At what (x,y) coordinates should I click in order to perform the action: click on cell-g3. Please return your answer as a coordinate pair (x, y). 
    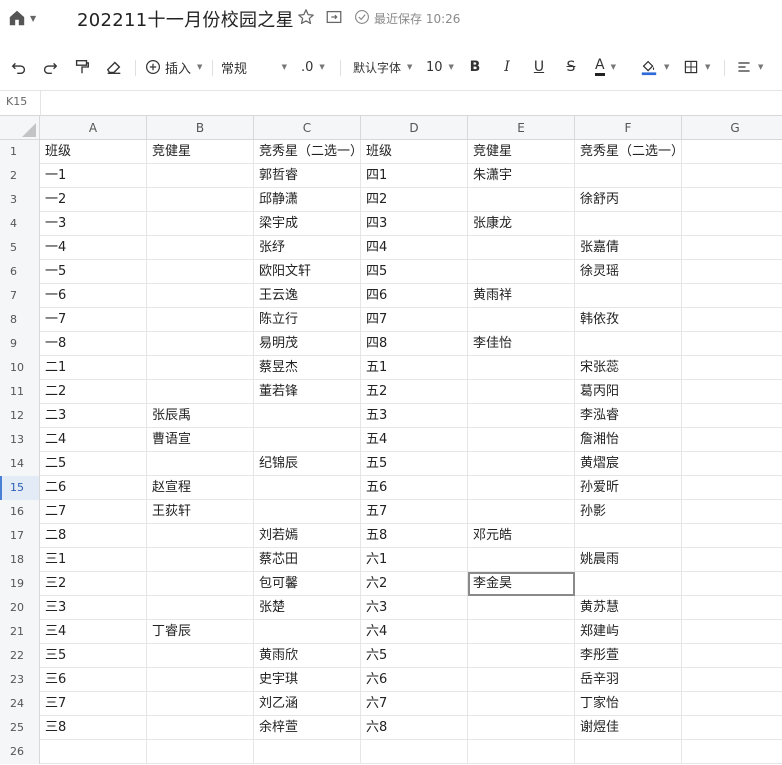
    Looking at the image, I should click on (732, 200).